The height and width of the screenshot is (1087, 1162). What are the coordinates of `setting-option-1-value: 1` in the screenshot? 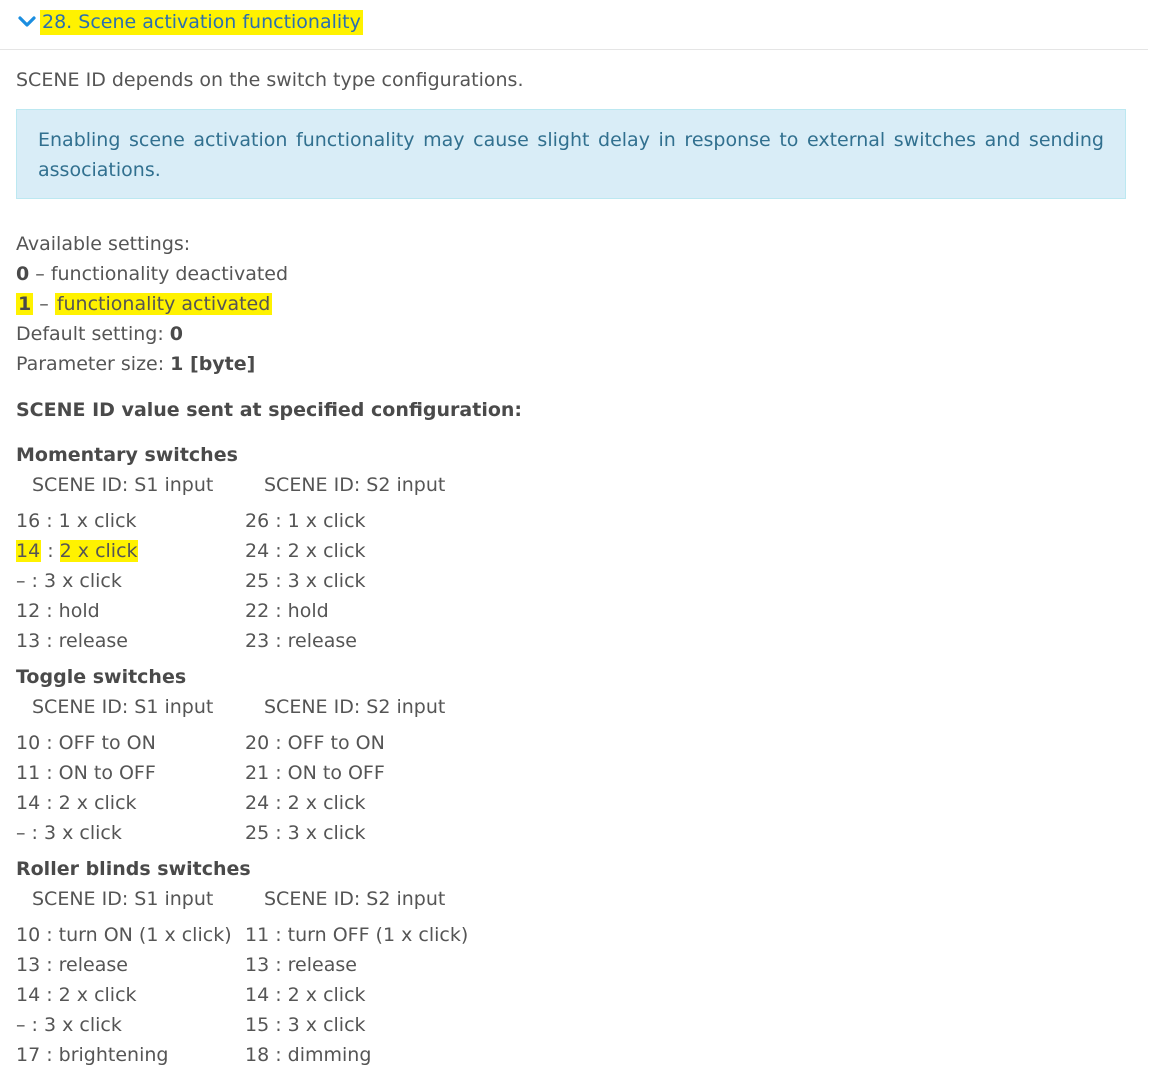 It's located at (25, 304).